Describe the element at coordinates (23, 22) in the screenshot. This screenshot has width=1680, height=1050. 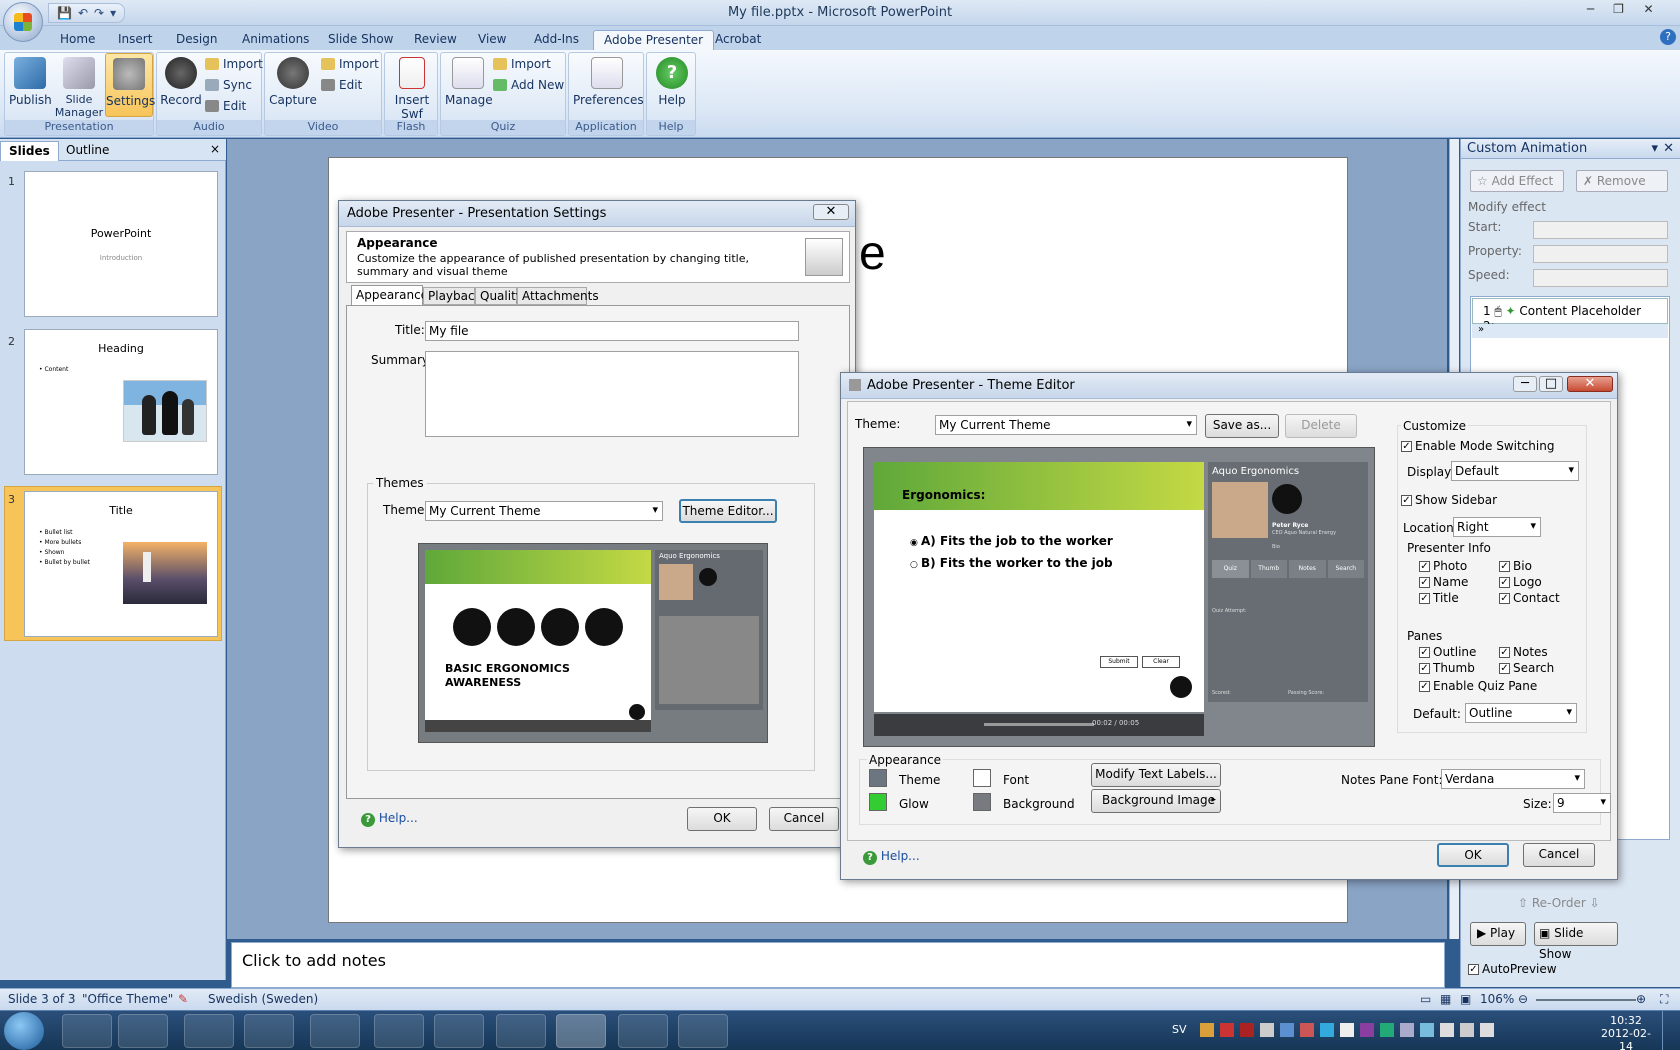
I see `office-button` at that location.